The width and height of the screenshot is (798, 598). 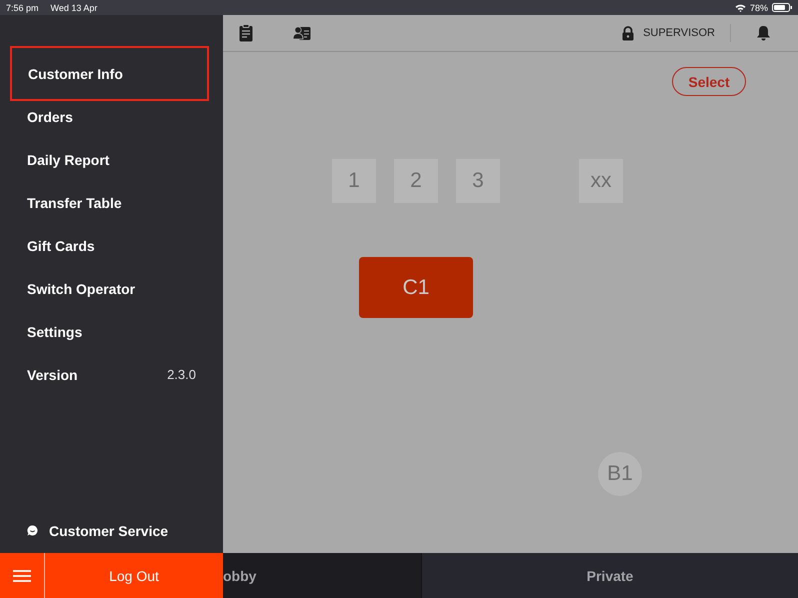 What do you see at coordinates (111, 530) in the screenshot?
I see `customer-service-link: Customer Service` at bounding box center [111, 530].